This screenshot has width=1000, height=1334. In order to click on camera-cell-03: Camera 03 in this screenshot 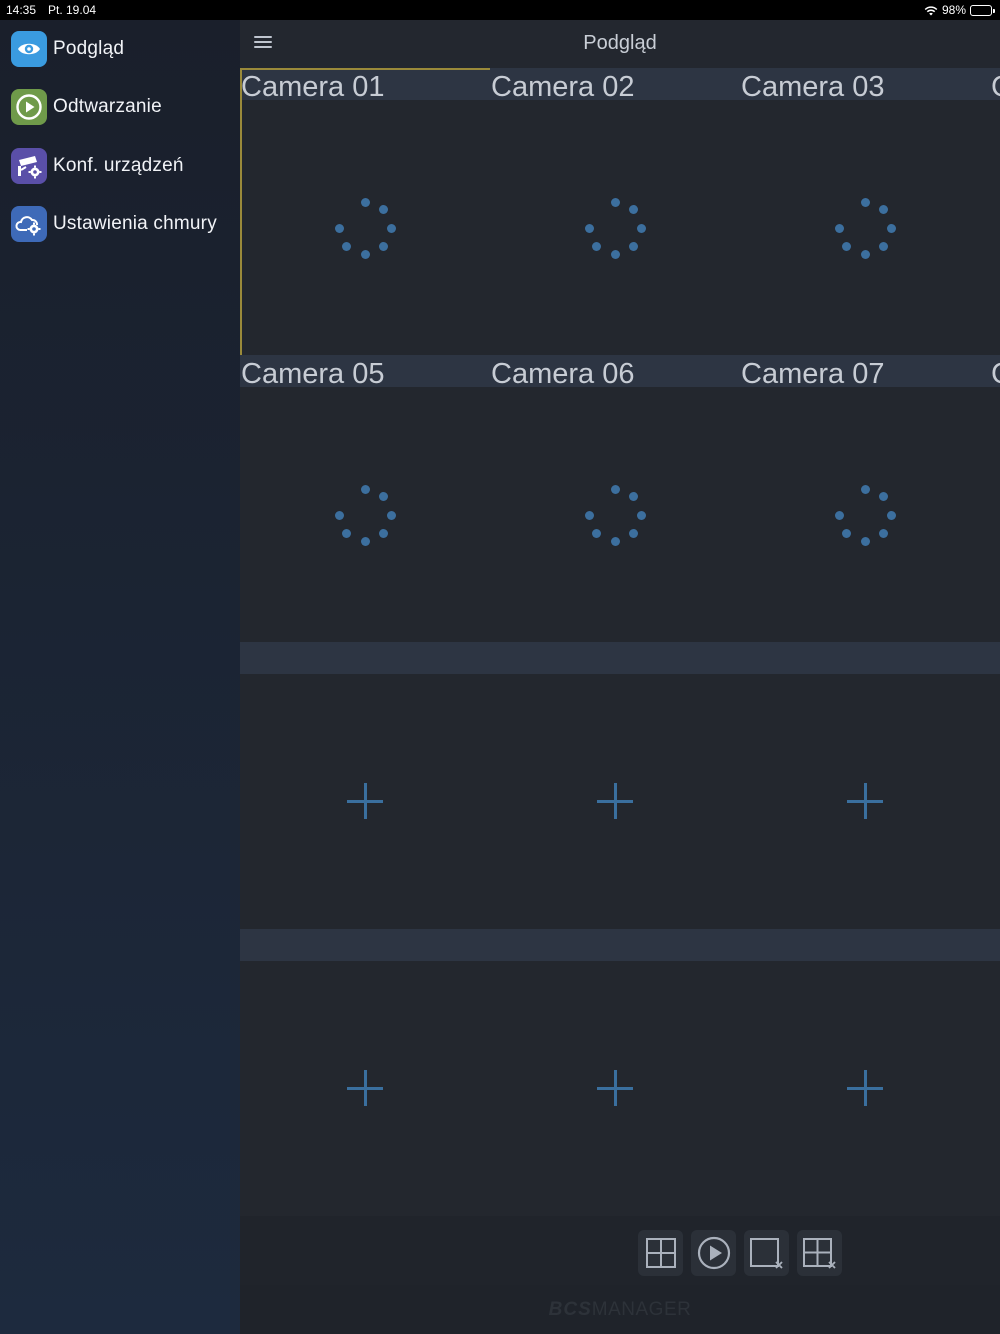, I will do `click(865, 211)`.